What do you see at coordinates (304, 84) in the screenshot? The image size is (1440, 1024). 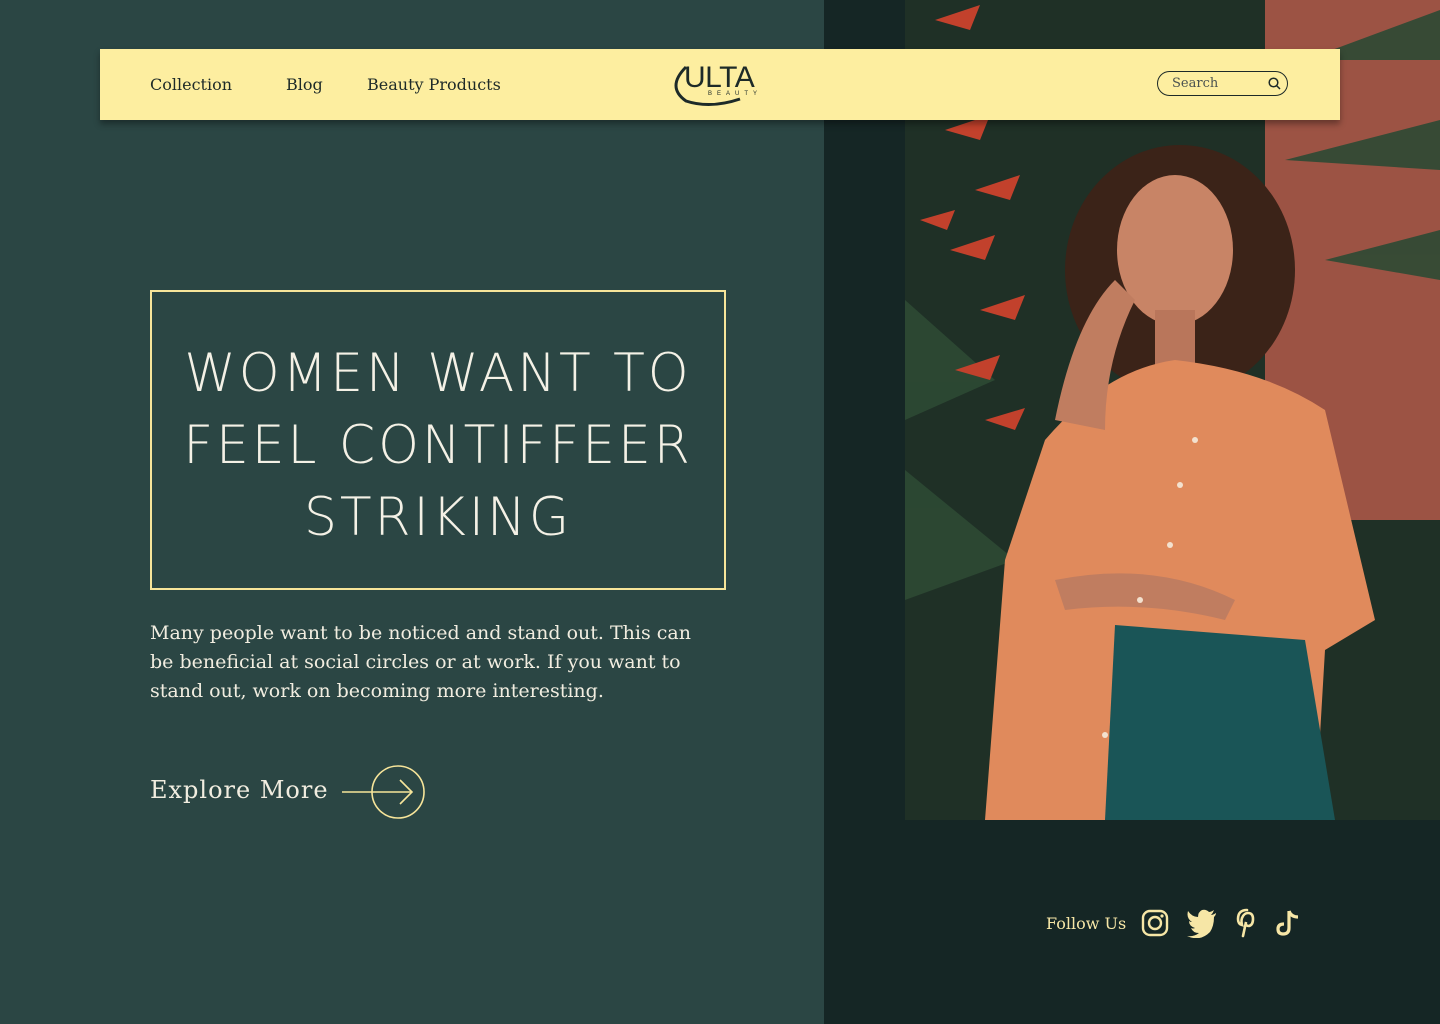 I see `nav-link-blog: Blog` at bounding box center [304, 84].